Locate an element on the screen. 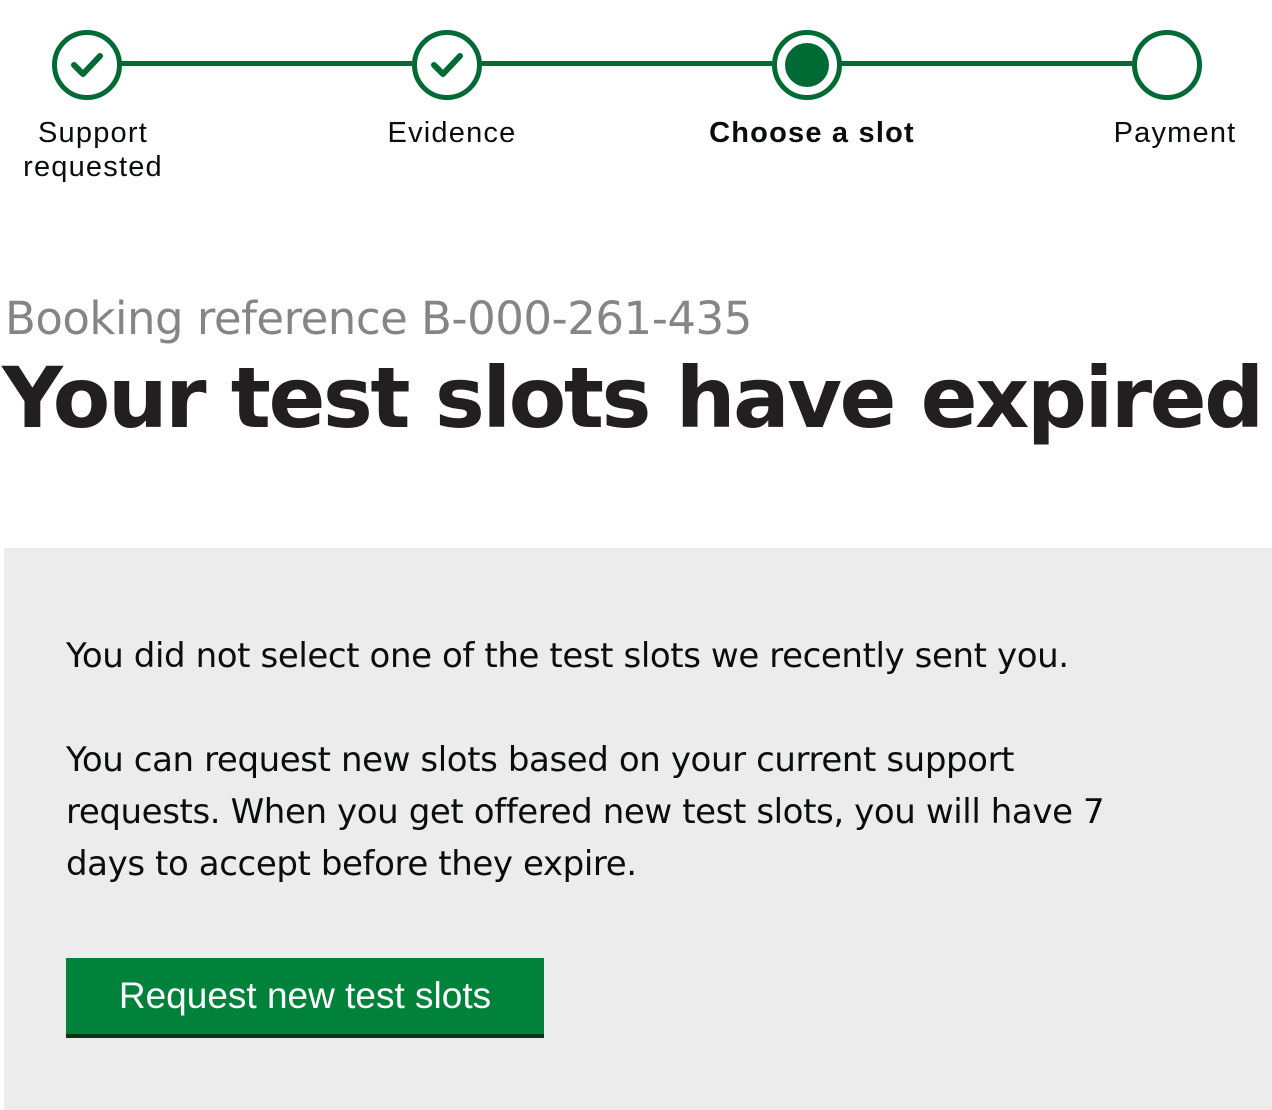 This screenshot has height=1110, width=1272. request-new-test-slots-button: Request new test slots is located at coordinates (305, 998).